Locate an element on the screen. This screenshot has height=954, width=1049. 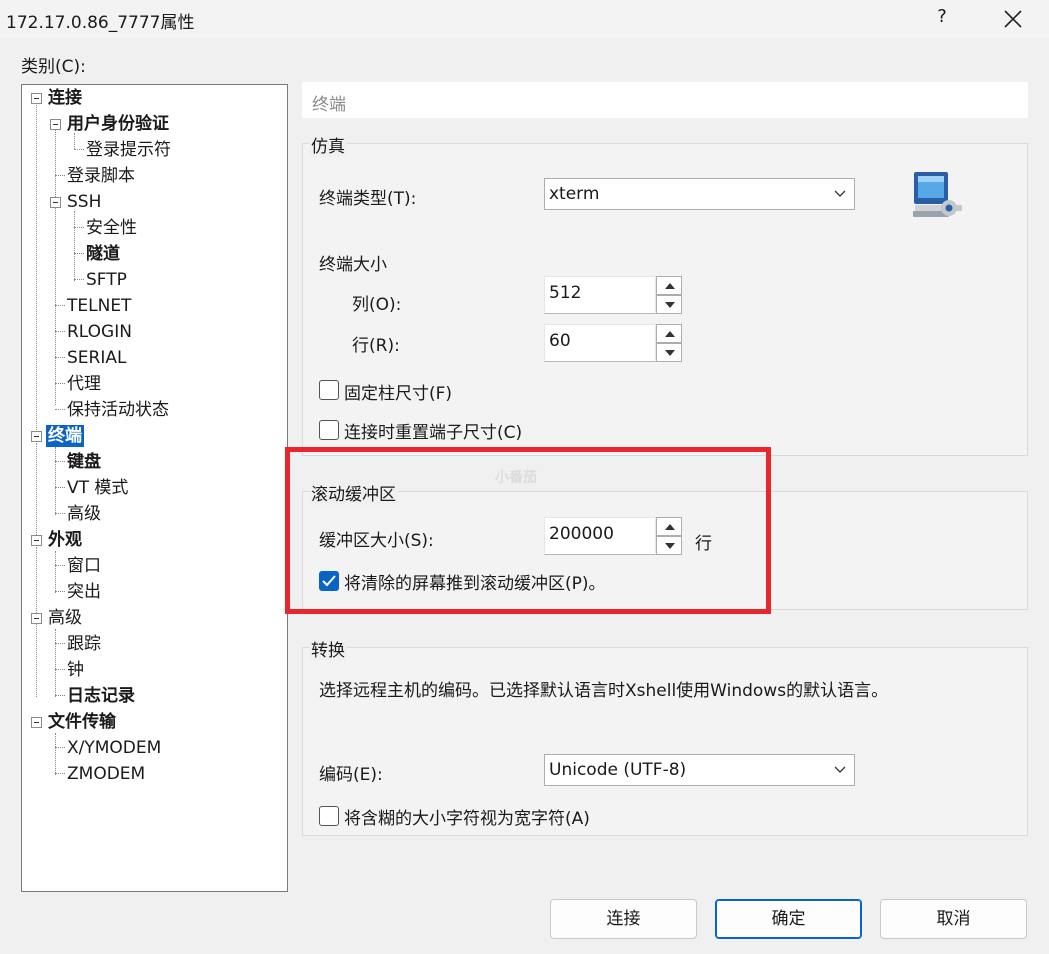
fixed-size-checkbox is located at coordinates (329, 390).